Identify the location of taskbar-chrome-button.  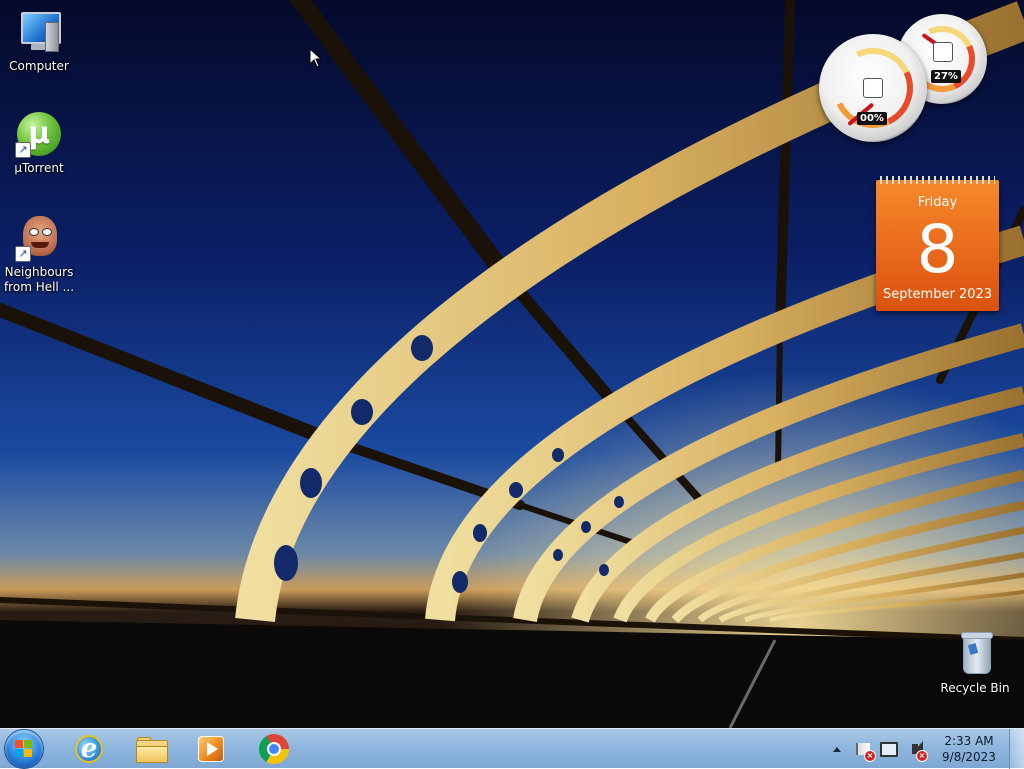
(274, 749).